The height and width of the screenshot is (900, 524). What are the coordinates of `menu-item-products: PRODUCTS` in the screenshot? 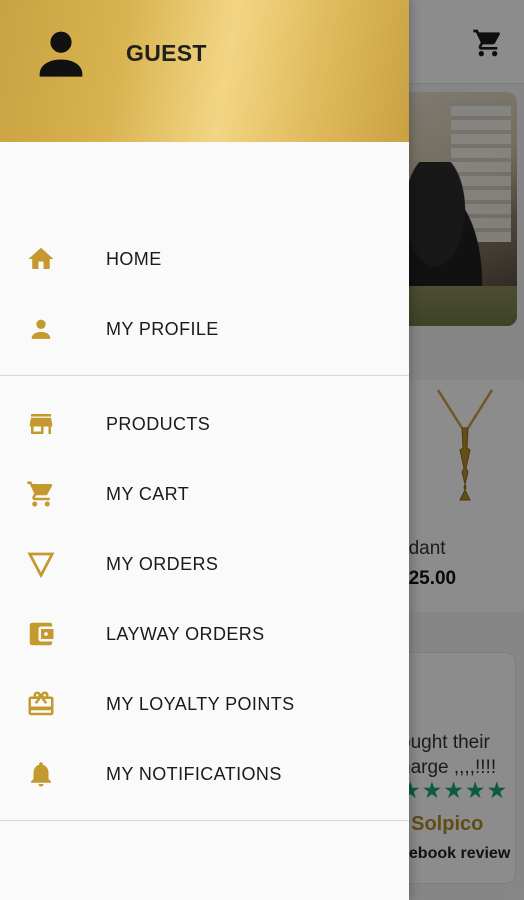 It's located at (204, 424).